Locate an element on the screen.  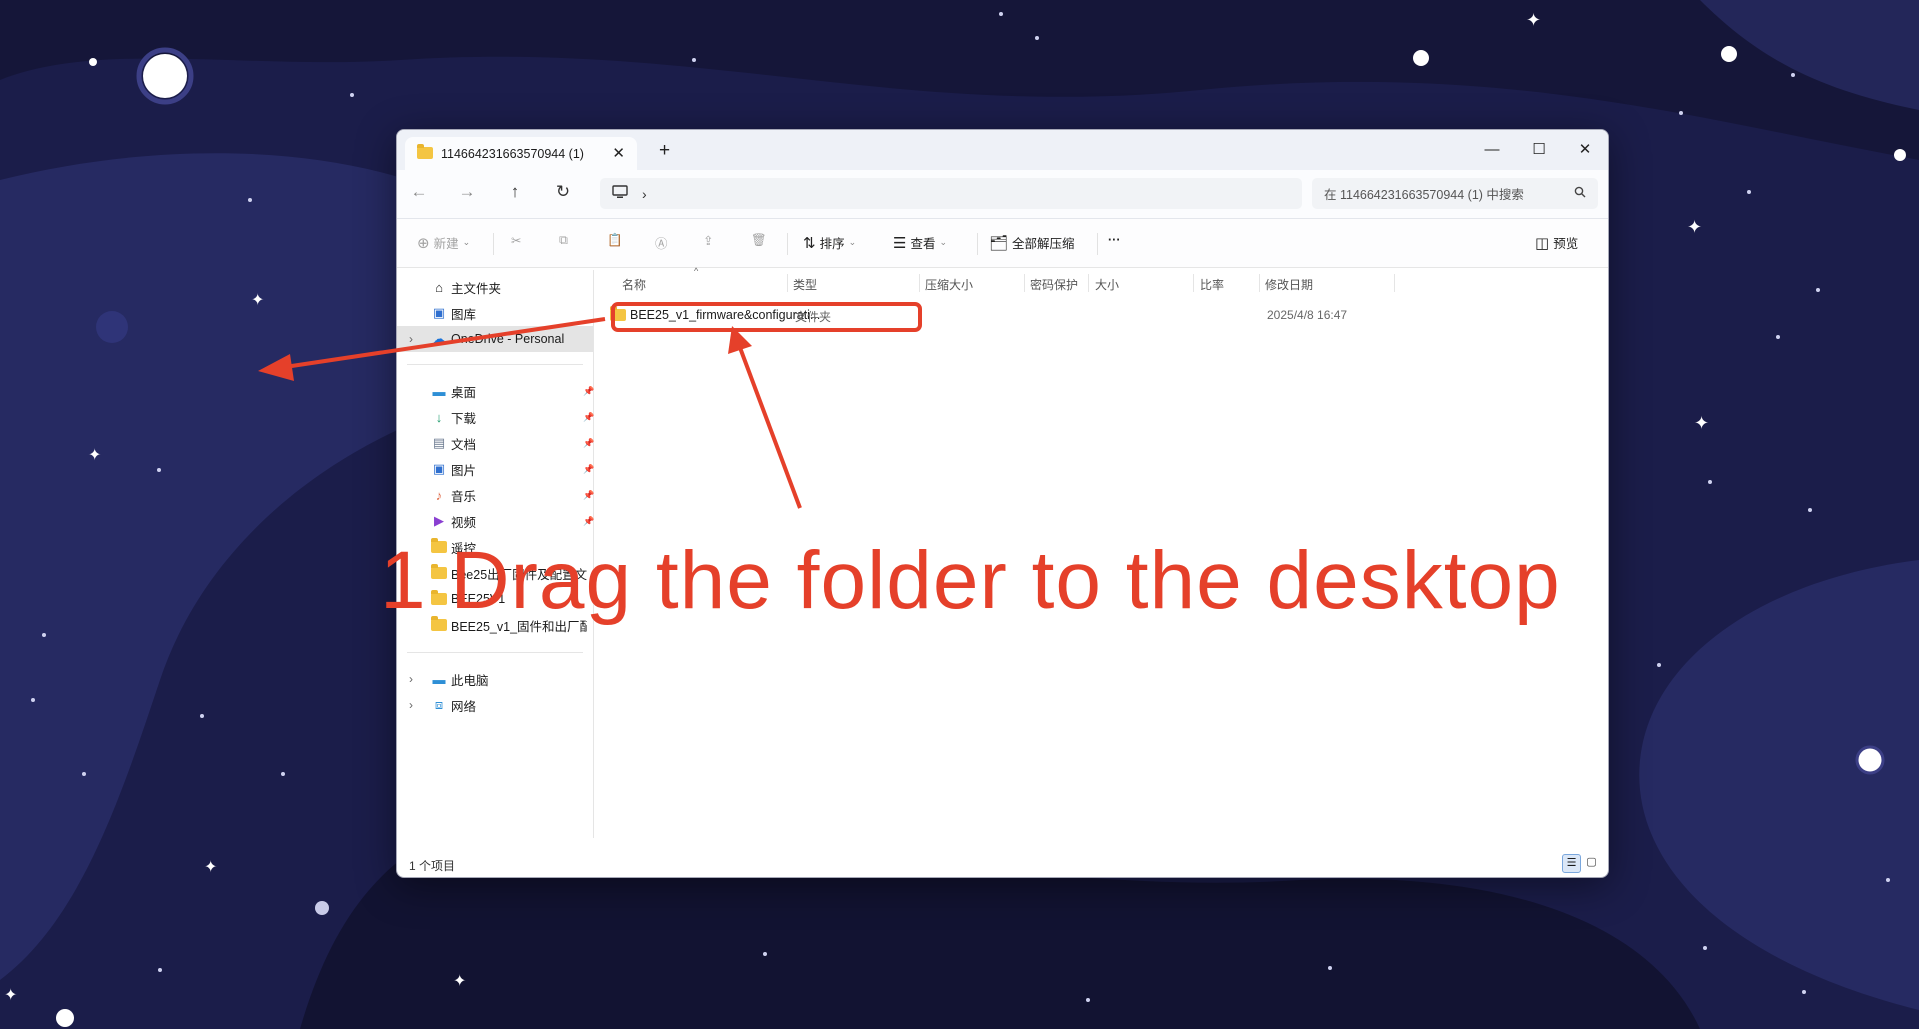
back-button: ← is located at coordinates (419, 192).